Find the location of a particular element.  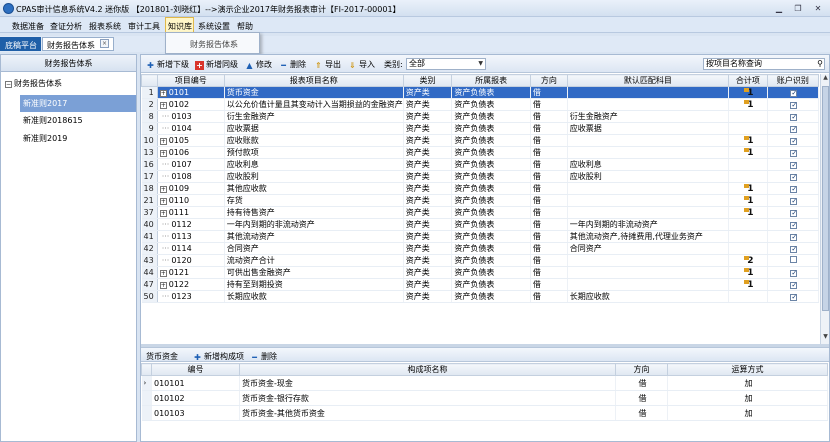

menu-help: 帮助 is located at coordinates (245, 26).